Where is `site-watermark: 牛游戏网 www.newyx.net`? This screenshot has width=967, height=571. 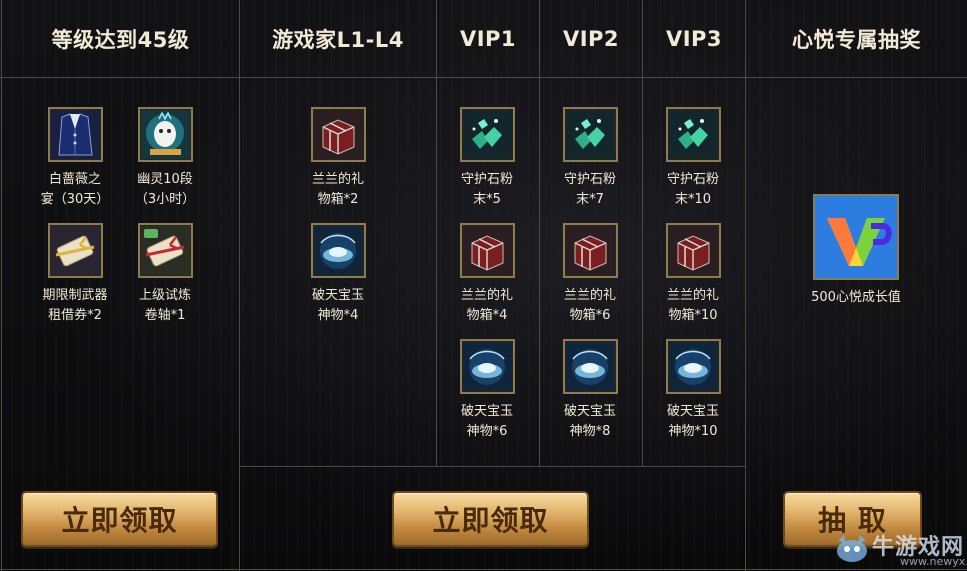
site-watermark: 牛游戏网 www.newyx.net is located at coordinates (899, 549).